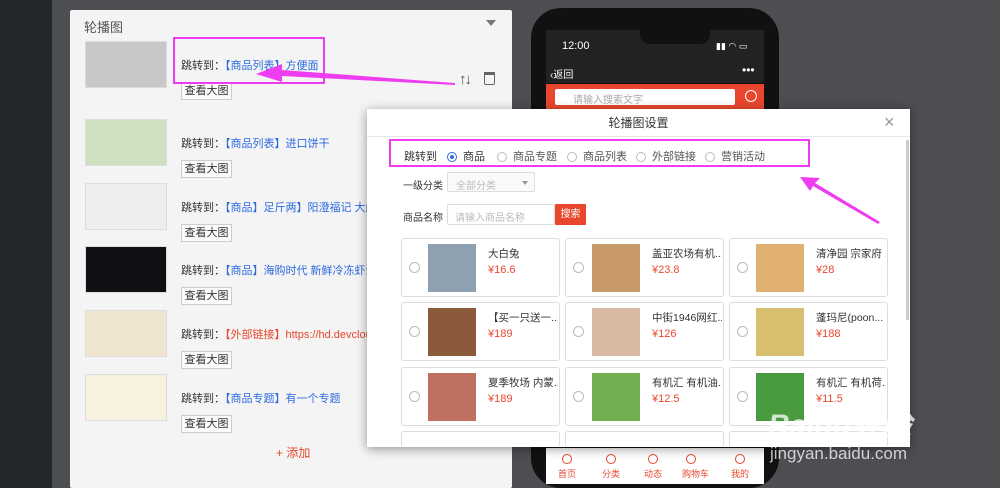 The width and height of the screenshot is (1000, 488). What do you see at coordinates (355, 74) in the screenshot?
I see `arrow-left` at bounding box center [355, 74].